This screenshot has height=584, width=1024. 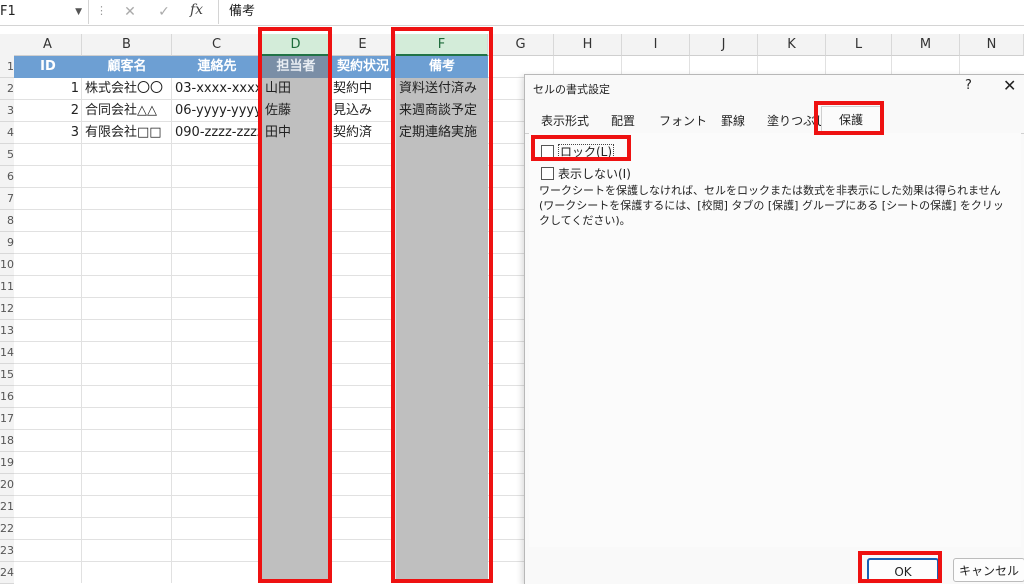 What do you see at coordinates (7, 243) in the screenshot?
I see `row-header-9: 9` at bounding box center [7, 243].